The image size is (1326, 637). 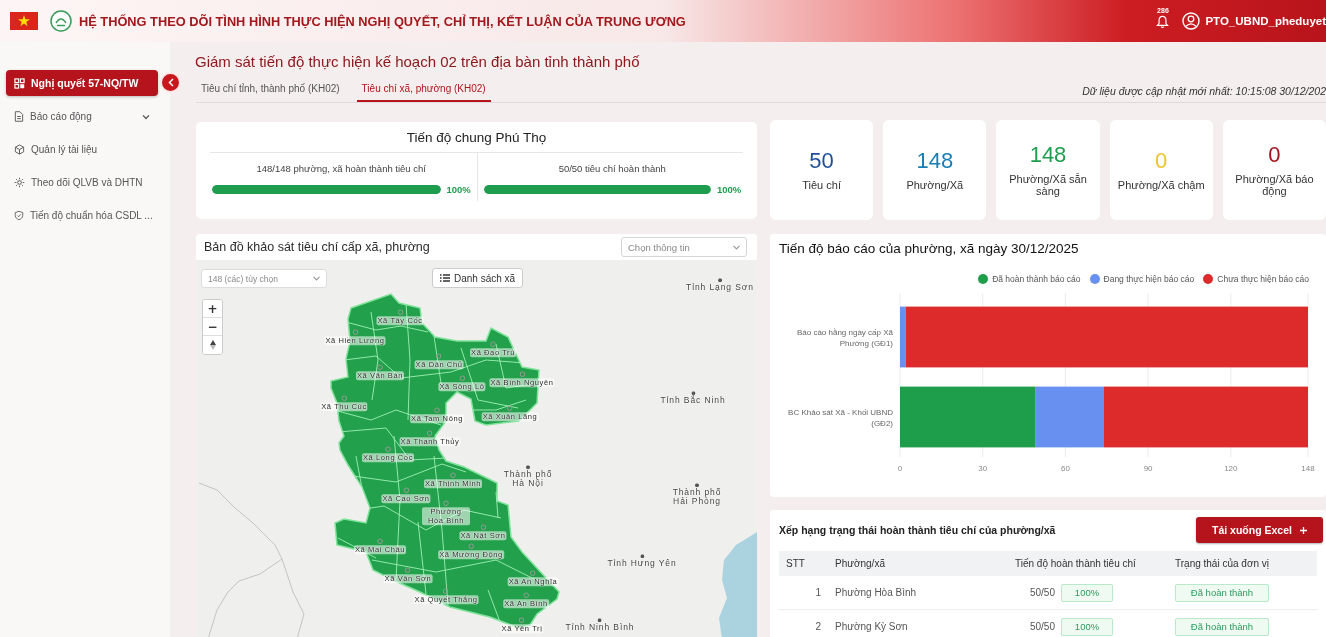 I want to click on stat-value: 148, so click(x=1048, y=155).